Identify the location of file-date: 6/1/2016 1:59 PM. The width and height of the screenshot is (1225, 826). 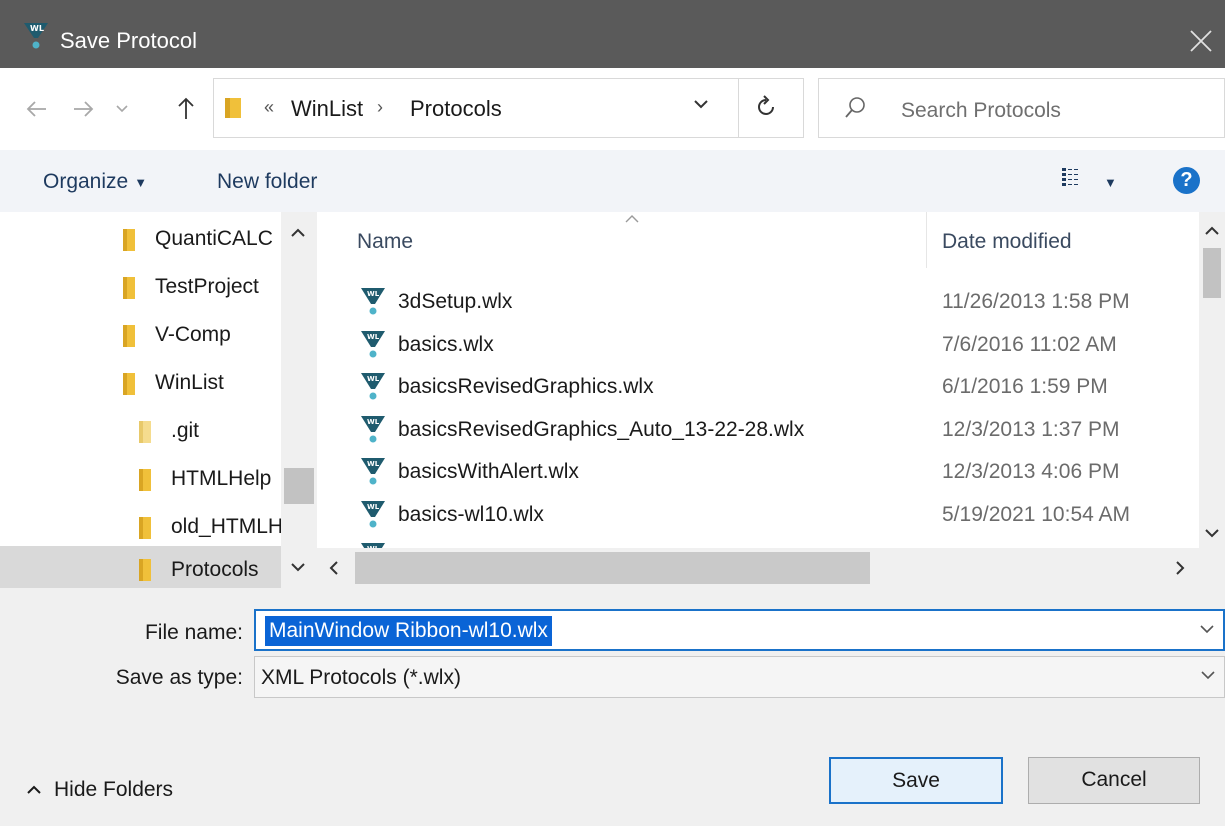
(1025, 386).